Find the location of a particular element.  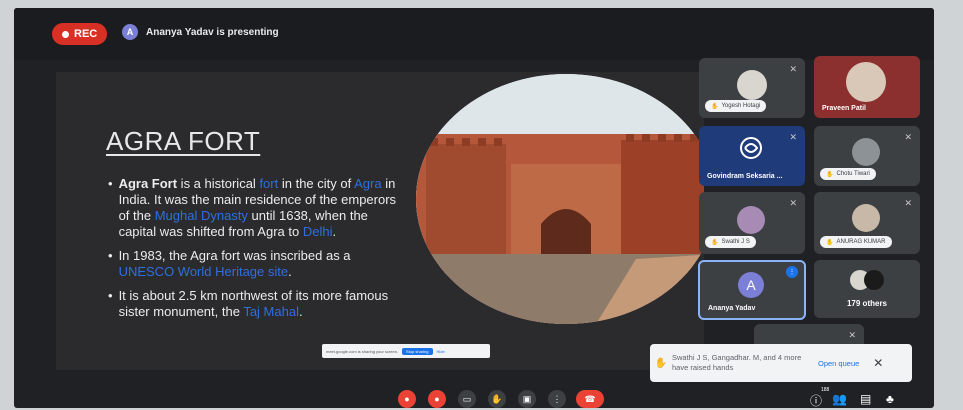

activities-icon: ♣ is located at coordinates (890, 399).